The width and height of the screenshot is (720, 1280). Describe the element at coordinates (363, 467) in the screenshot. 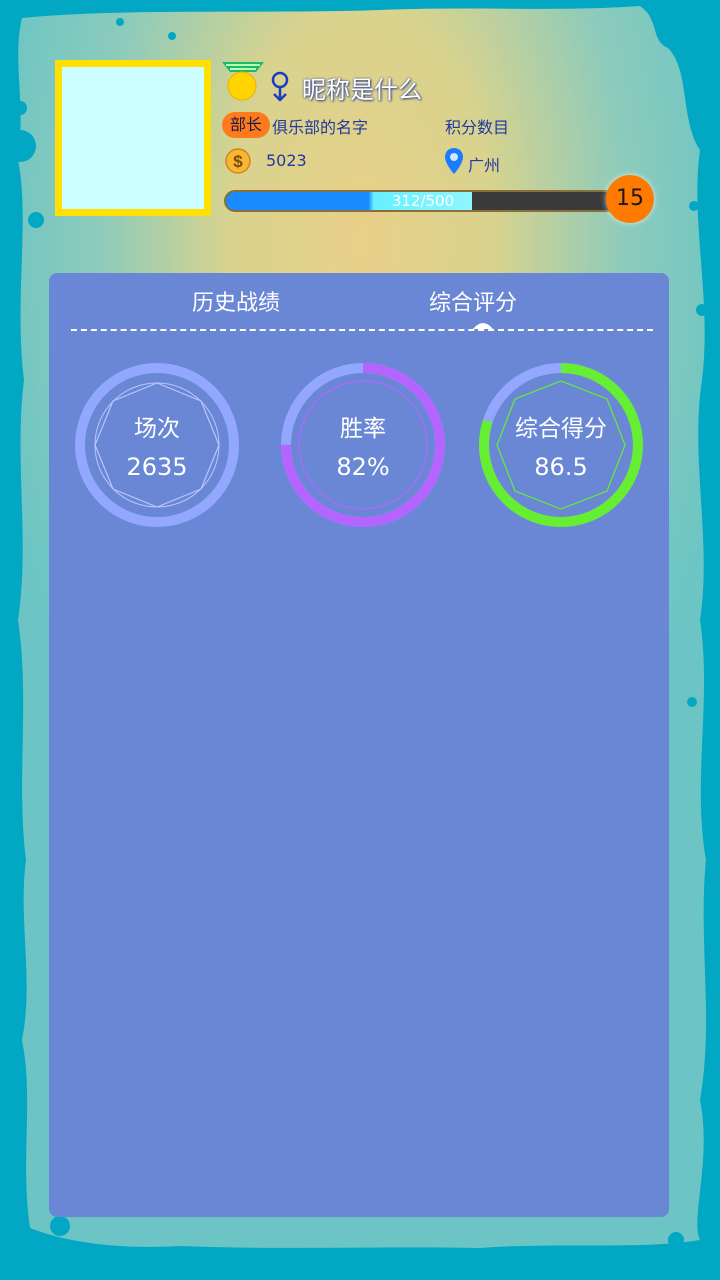

I see `stat-winrate-value: 82%` at that location.